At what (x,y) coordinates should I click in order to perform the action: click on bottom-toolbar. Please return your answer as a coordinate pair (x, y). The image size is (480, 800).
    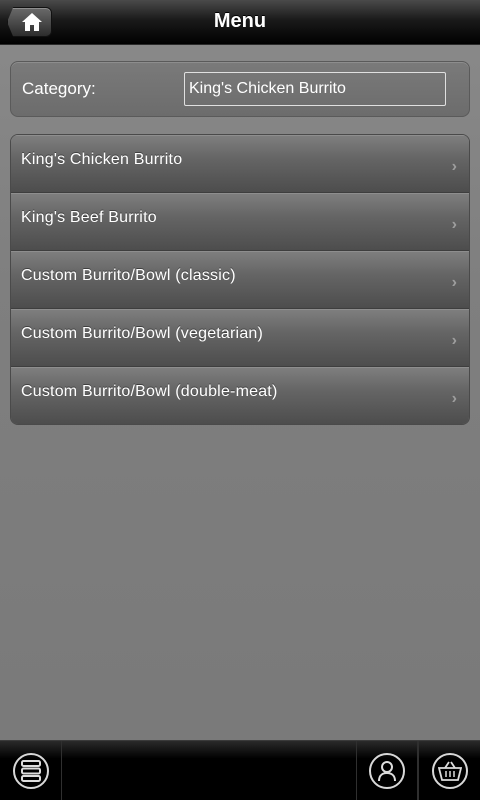
    Looking at the image, I should click on (240, 770).